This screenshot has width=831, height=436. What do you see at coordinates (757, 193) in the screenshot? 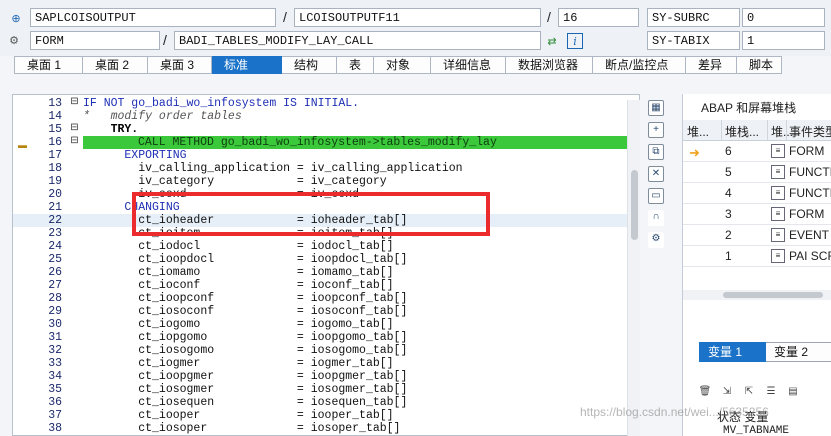
I see `stack-row: 4 ≡ FUNCTION` at bounding box center [757, 193].